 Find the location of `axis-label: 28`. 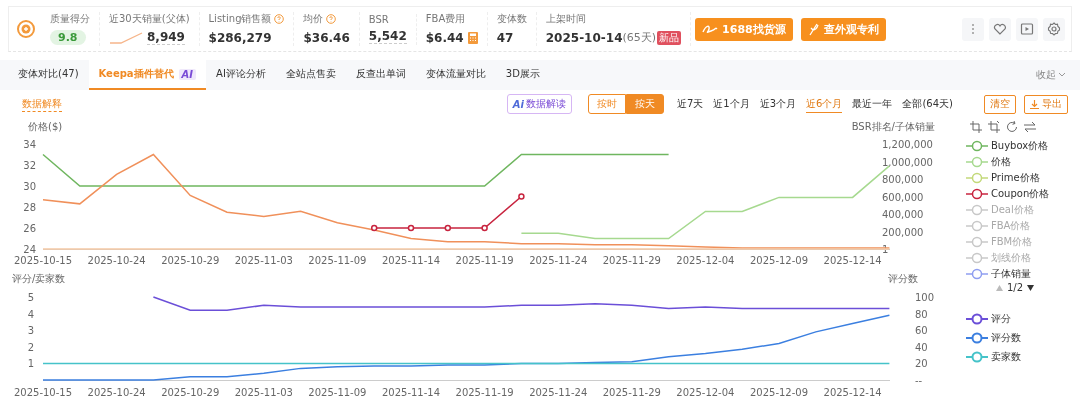

axis-label: 28 is located at coordinates (29, 207).